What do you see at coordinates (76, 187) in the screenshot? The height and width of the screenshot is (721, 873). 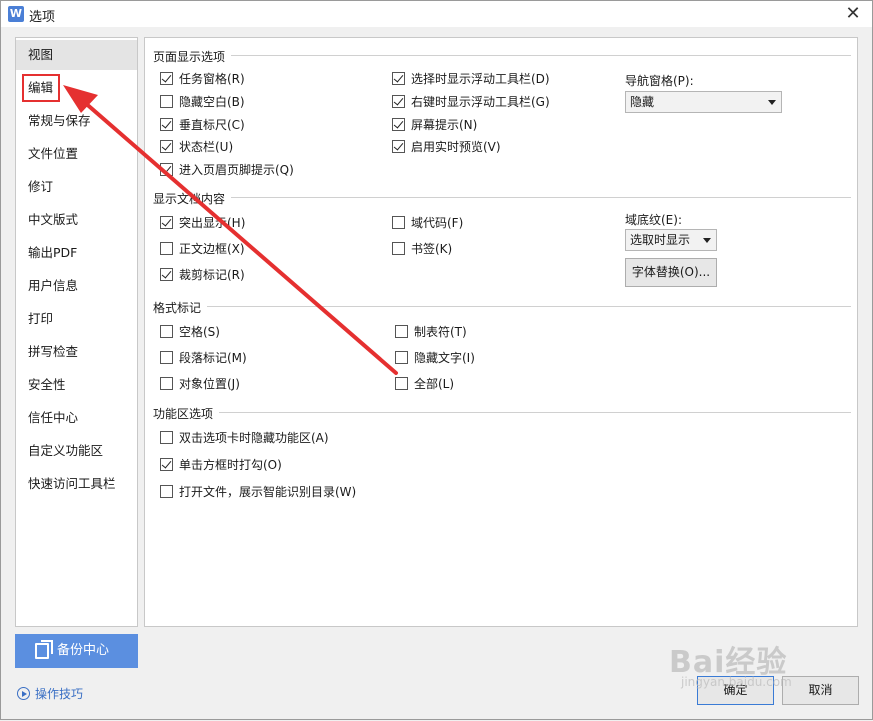 I see `sidebar-item-revision: 修订` at bounding box center [76, 187].